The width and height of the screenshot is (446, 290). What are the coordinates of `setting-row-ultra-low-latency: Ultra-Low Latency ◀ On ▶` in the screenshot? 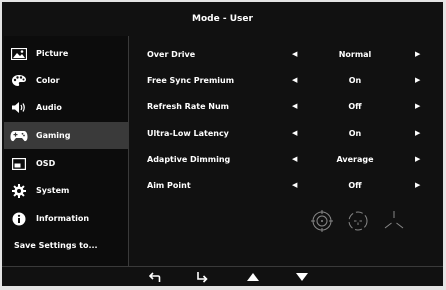 It's located at (285, 133).